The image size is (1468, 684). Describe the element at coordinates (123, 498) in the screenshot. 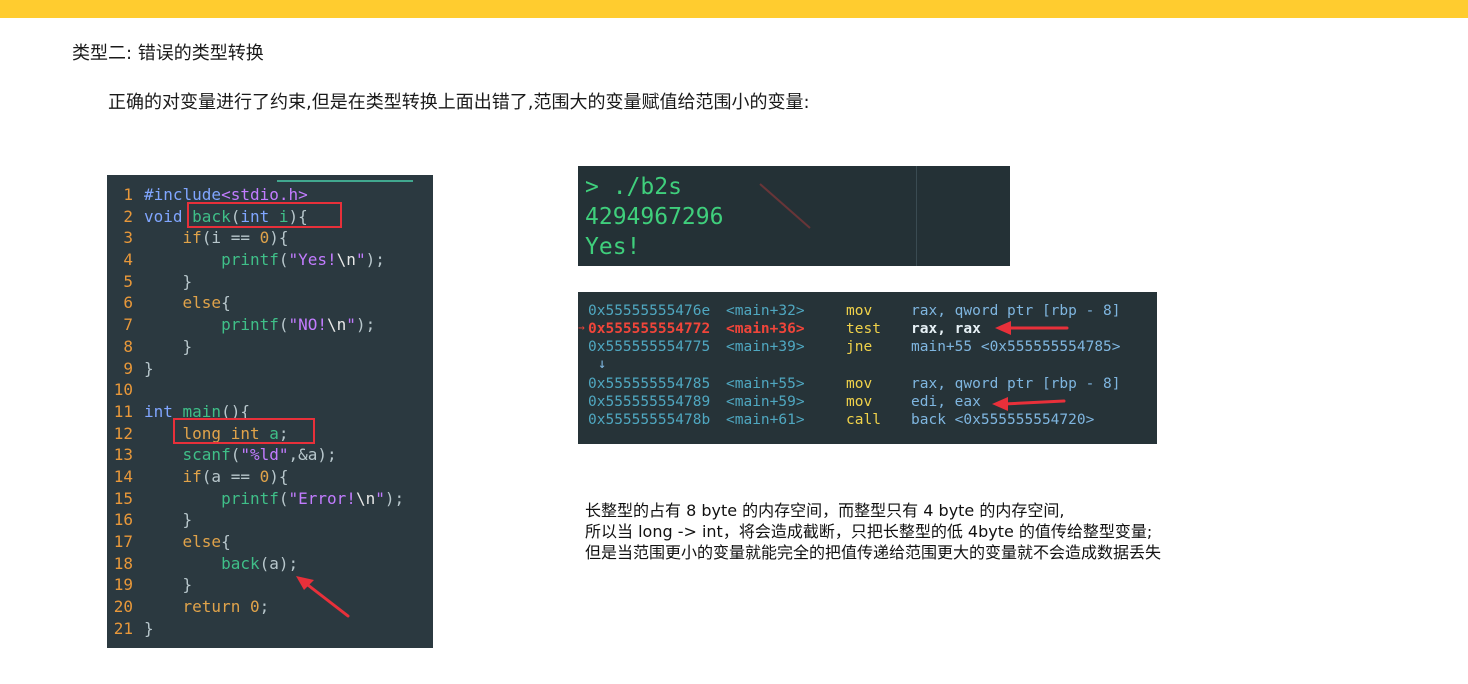

I see `line-number: 15` at that location.